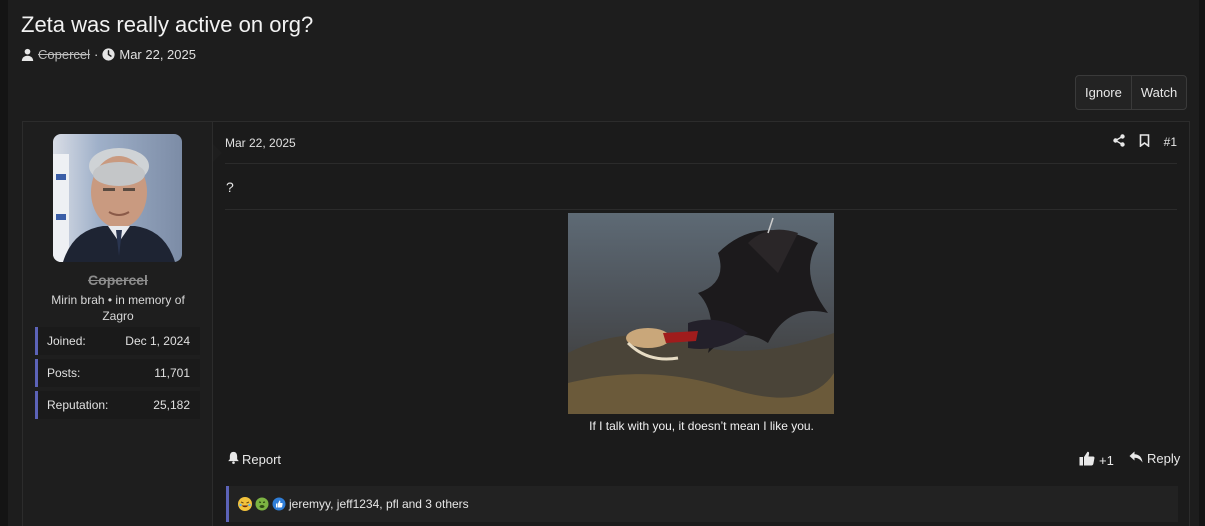  Describe the element at coordinates (1106, 460) in the screenshot. I see `like-label: +1` at that location.